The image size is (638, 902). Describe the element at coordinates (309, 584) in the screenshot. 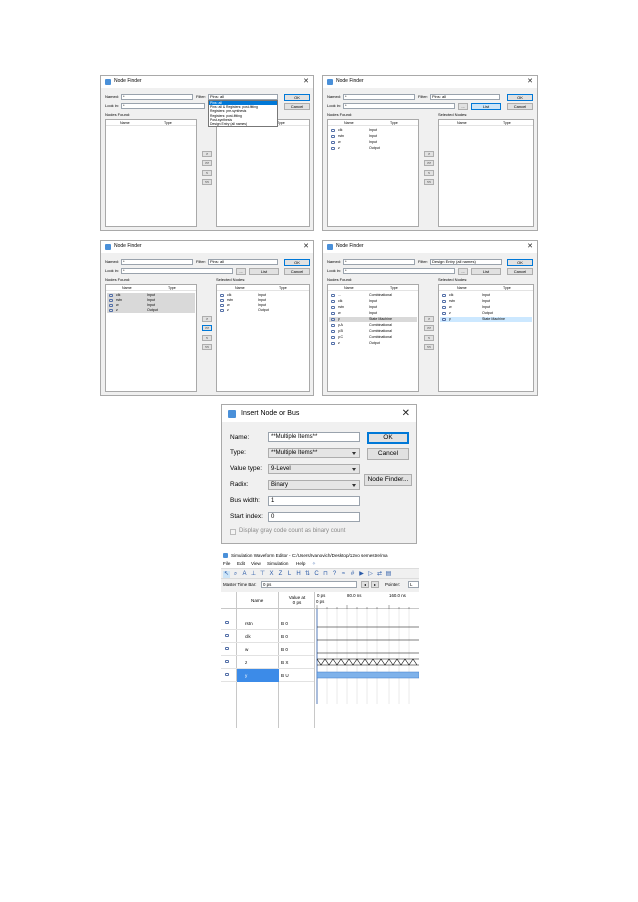

I see `master-time-bar-input: 0 ps` at that location.